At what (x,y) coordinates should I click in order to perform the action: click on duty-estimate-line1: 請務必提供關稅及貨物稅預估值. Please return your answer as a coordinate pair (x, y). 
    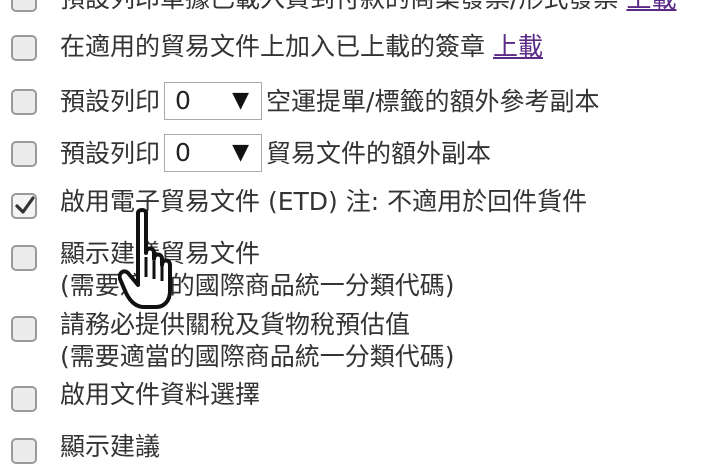
    Looking at the image, I should click on (235, 324).